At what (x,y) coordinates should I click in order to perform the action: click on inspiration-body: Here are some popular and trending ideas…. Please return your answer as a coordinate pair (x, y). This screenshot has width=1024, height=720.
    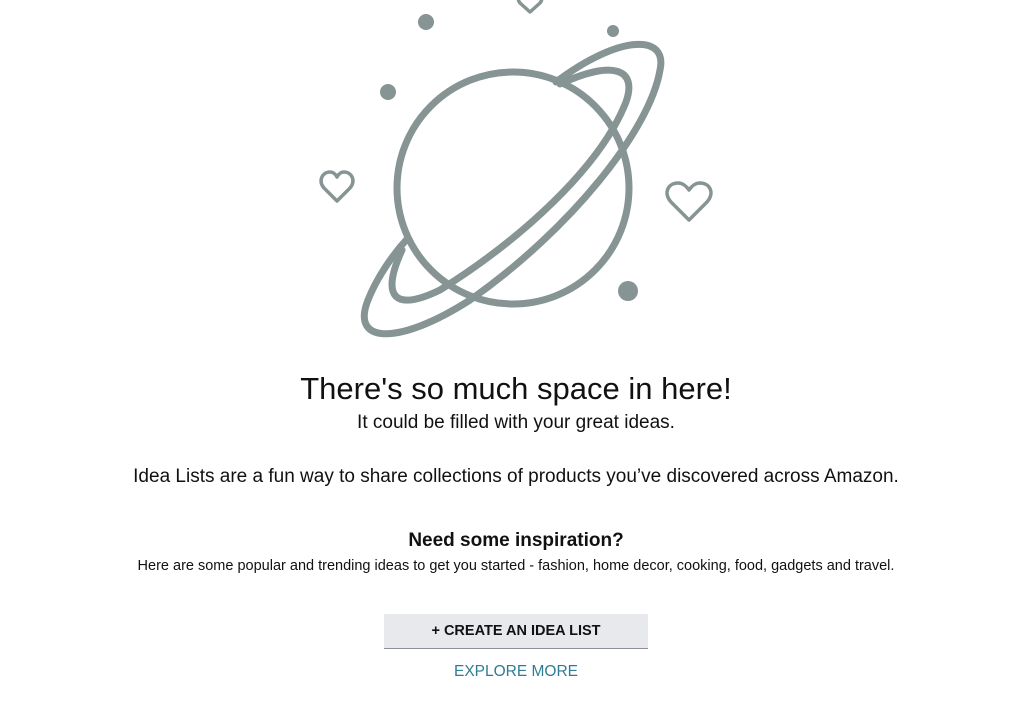
    Looking at the image, I should click on (516, 566).